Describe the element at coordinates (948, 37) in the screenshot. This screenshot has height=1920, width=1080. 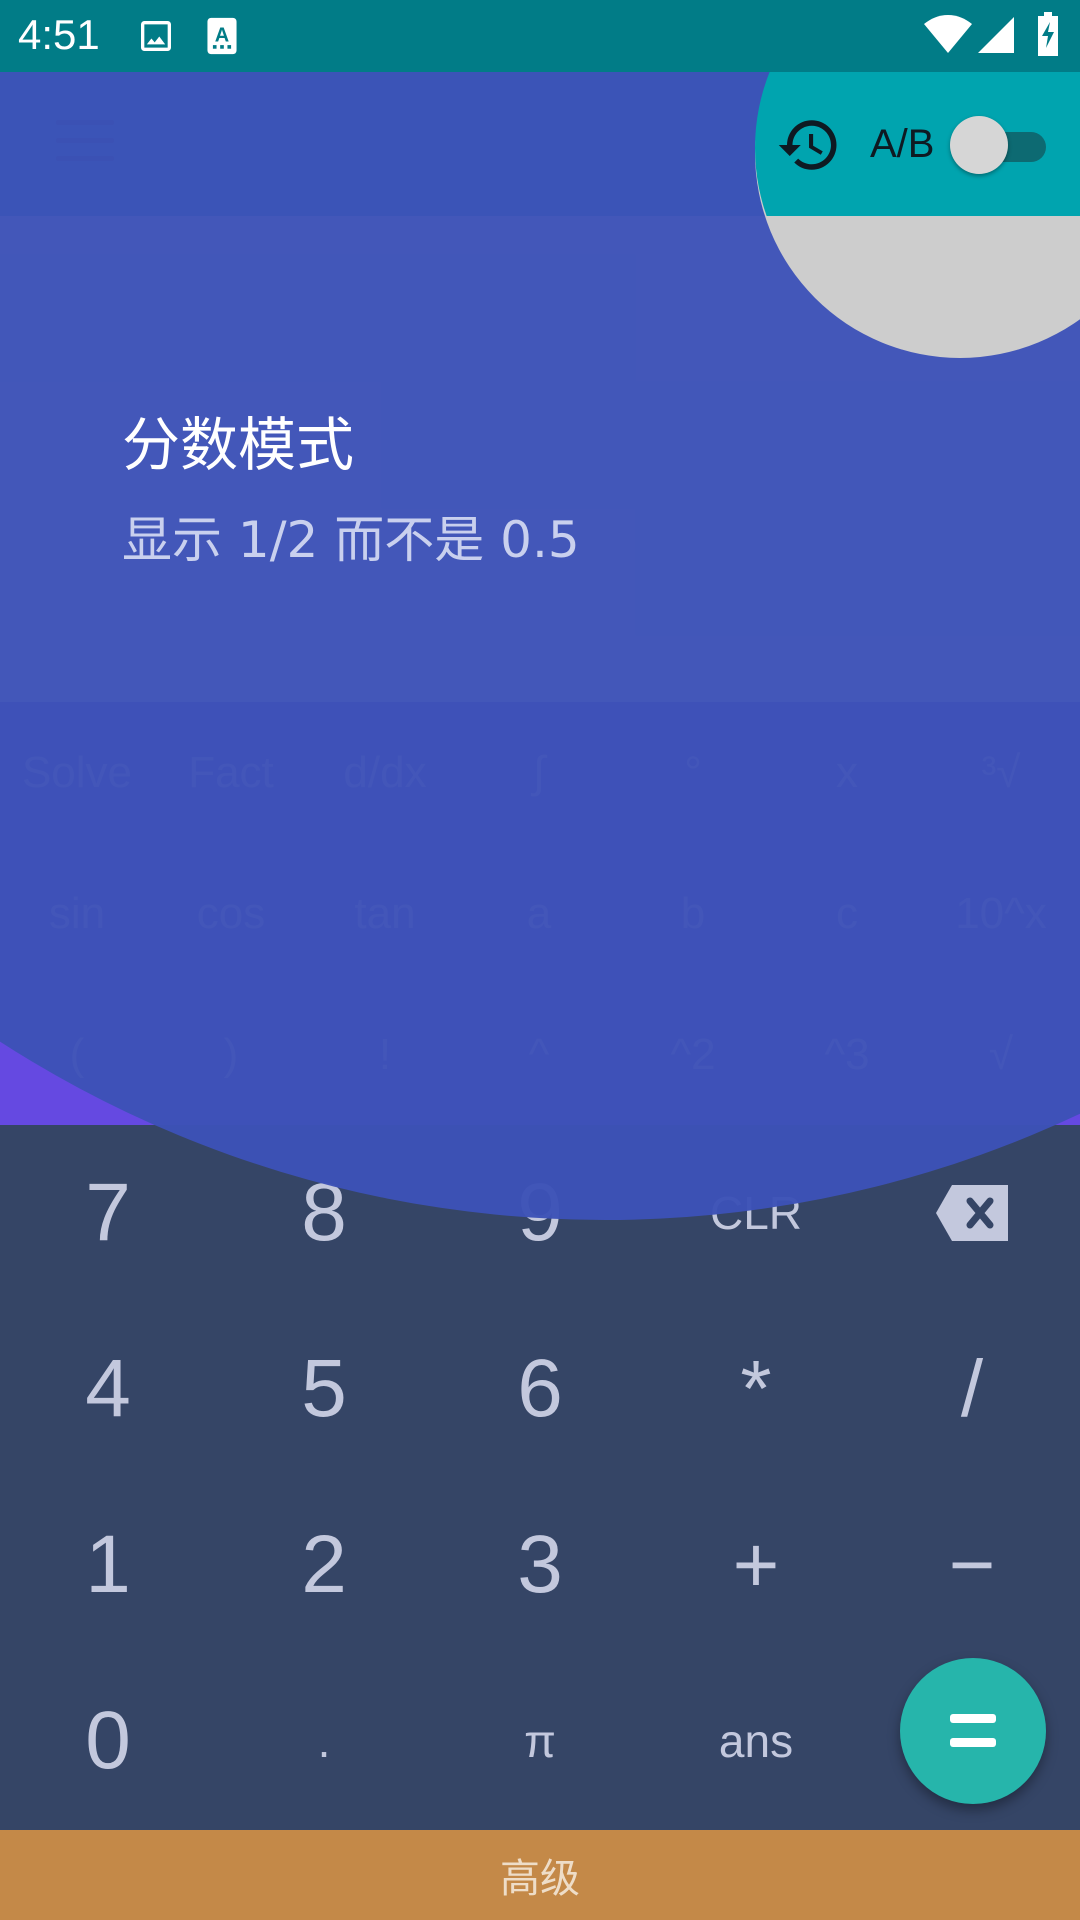
I see `wifi-icon` at that location.